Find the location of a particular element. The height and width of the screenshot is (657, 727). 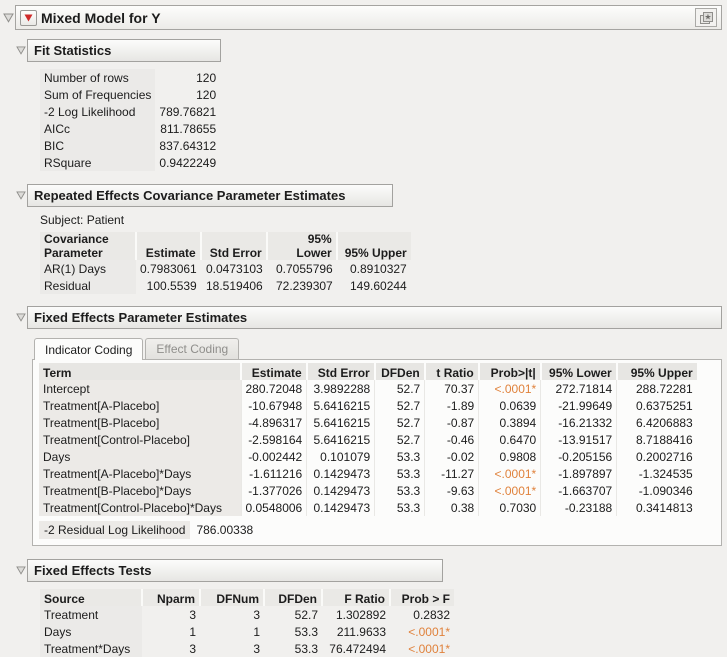

cell: 0.7983061 is located at coordinates (168, 268).